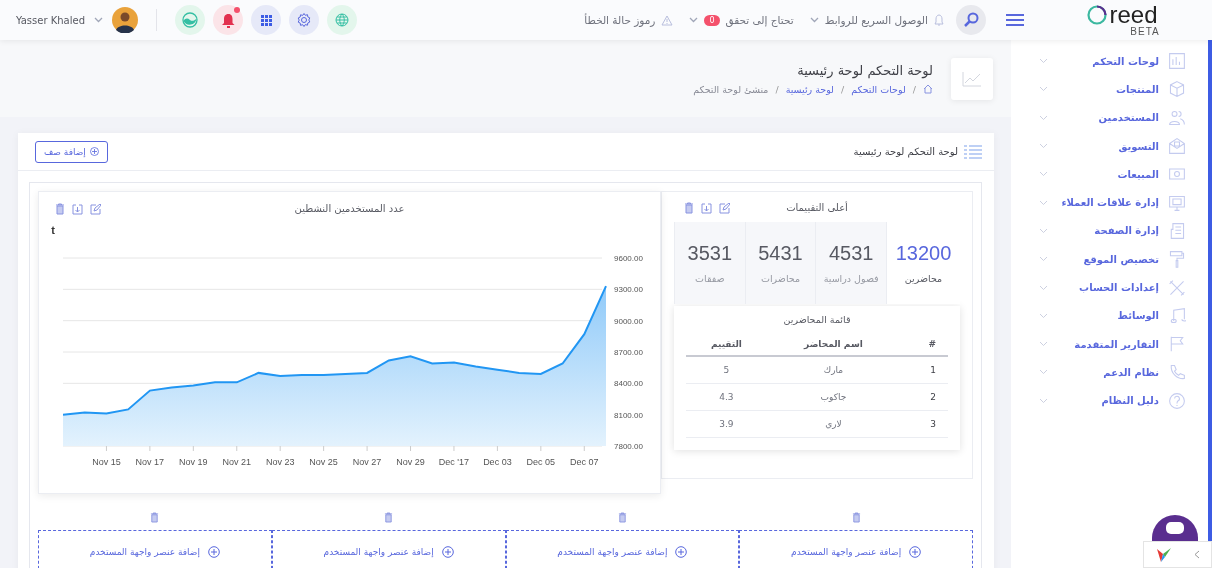  I want to click on search-button, so click(971, 20).